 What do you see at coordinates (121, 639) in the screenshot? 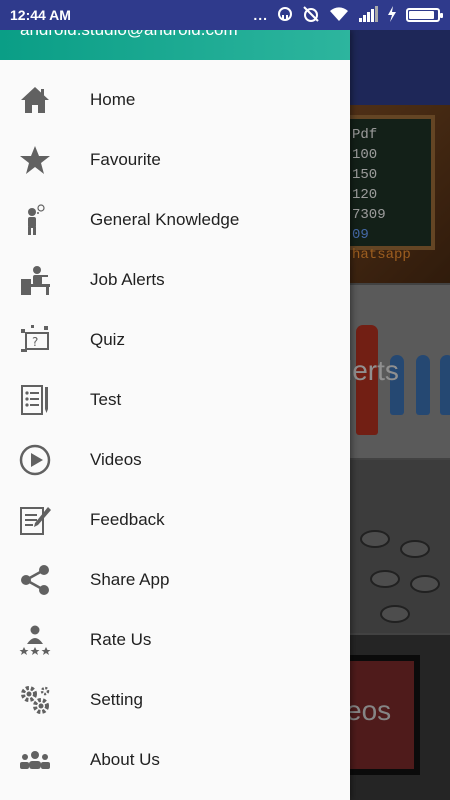
I see `menu-item-label: Rate Us` at bounding box center [121, 639].